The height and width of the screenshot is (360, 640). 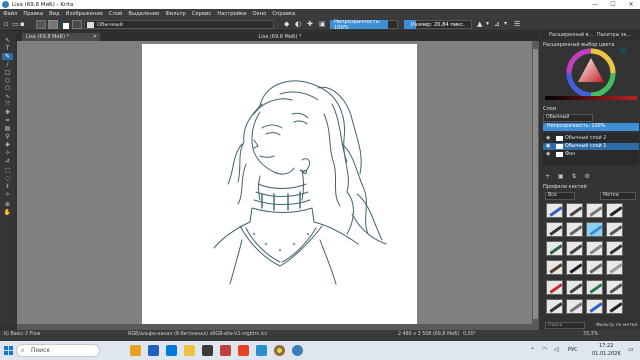 I want to click on eraser-icon: ◆, so click(x=286, y=24).